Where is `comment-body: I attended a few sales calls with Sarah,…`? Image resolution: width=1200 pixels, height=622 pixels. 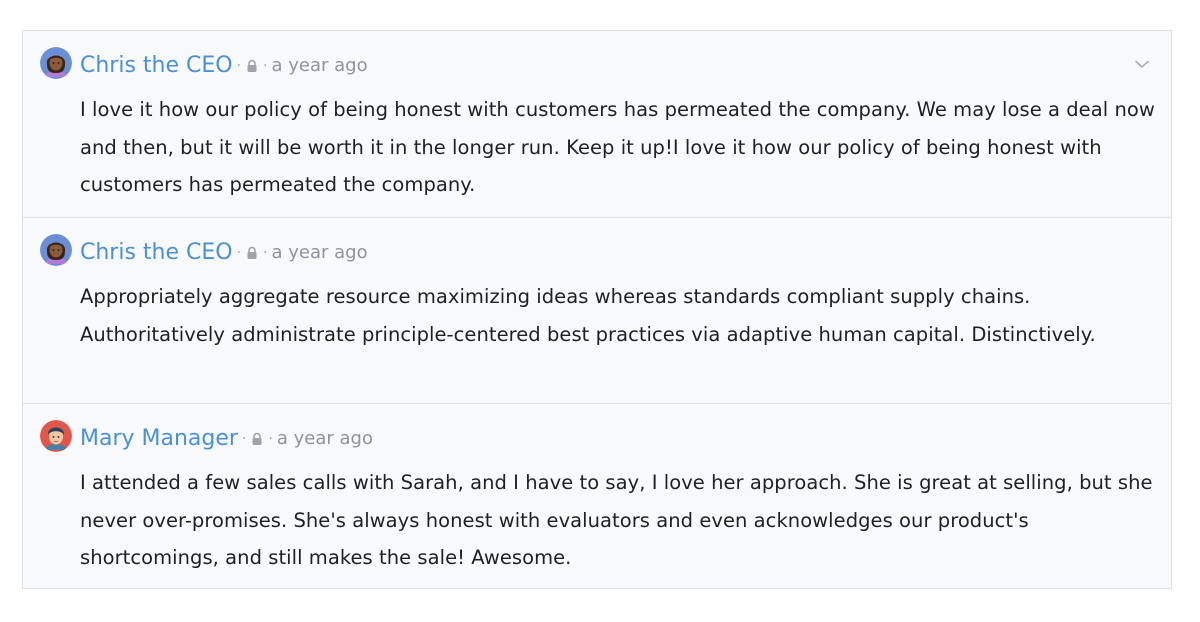
comment-body: I attended a few sales calls with Sarah,… is located at coordinates (616, 520).